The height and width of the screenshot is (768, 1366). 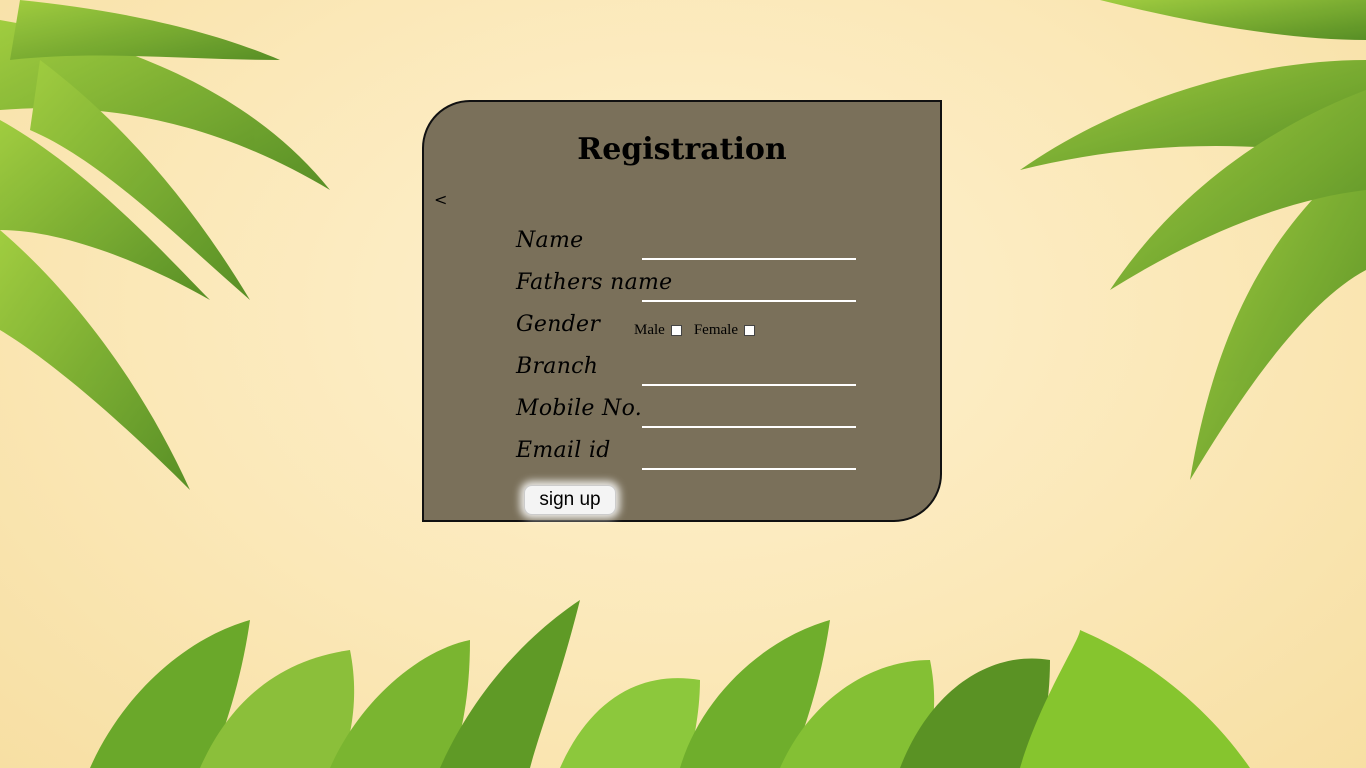 What do you see at coordinates (682, 149) in the screenshot?
I see `page-title: Registration` at bounding box center [682, 149].